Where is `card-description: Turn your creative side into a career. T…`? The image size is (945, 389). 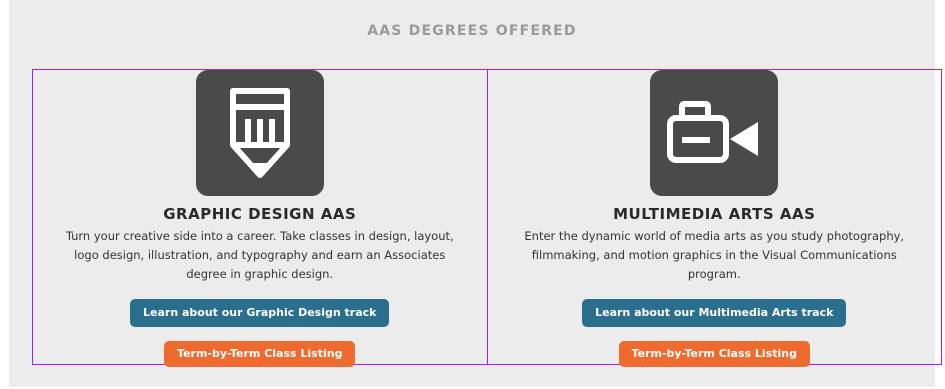 card-description: Turn your creative side into a career. T… is located at coordinates (259, 255).